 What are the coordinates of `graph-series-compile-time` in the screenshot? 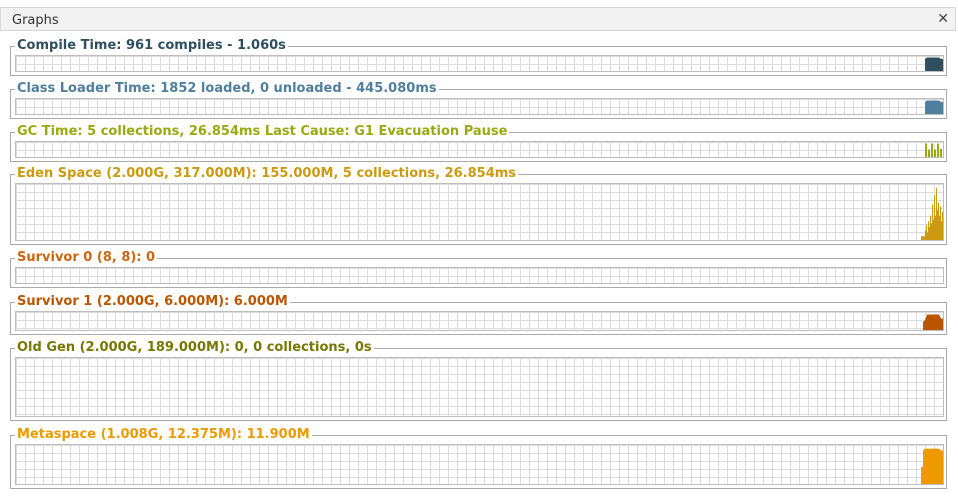 It's located at (934, 64).